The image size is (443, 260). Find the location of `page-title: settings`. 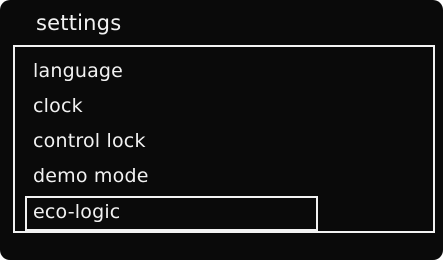

page-title: settings is located at coordinates (79, 23).